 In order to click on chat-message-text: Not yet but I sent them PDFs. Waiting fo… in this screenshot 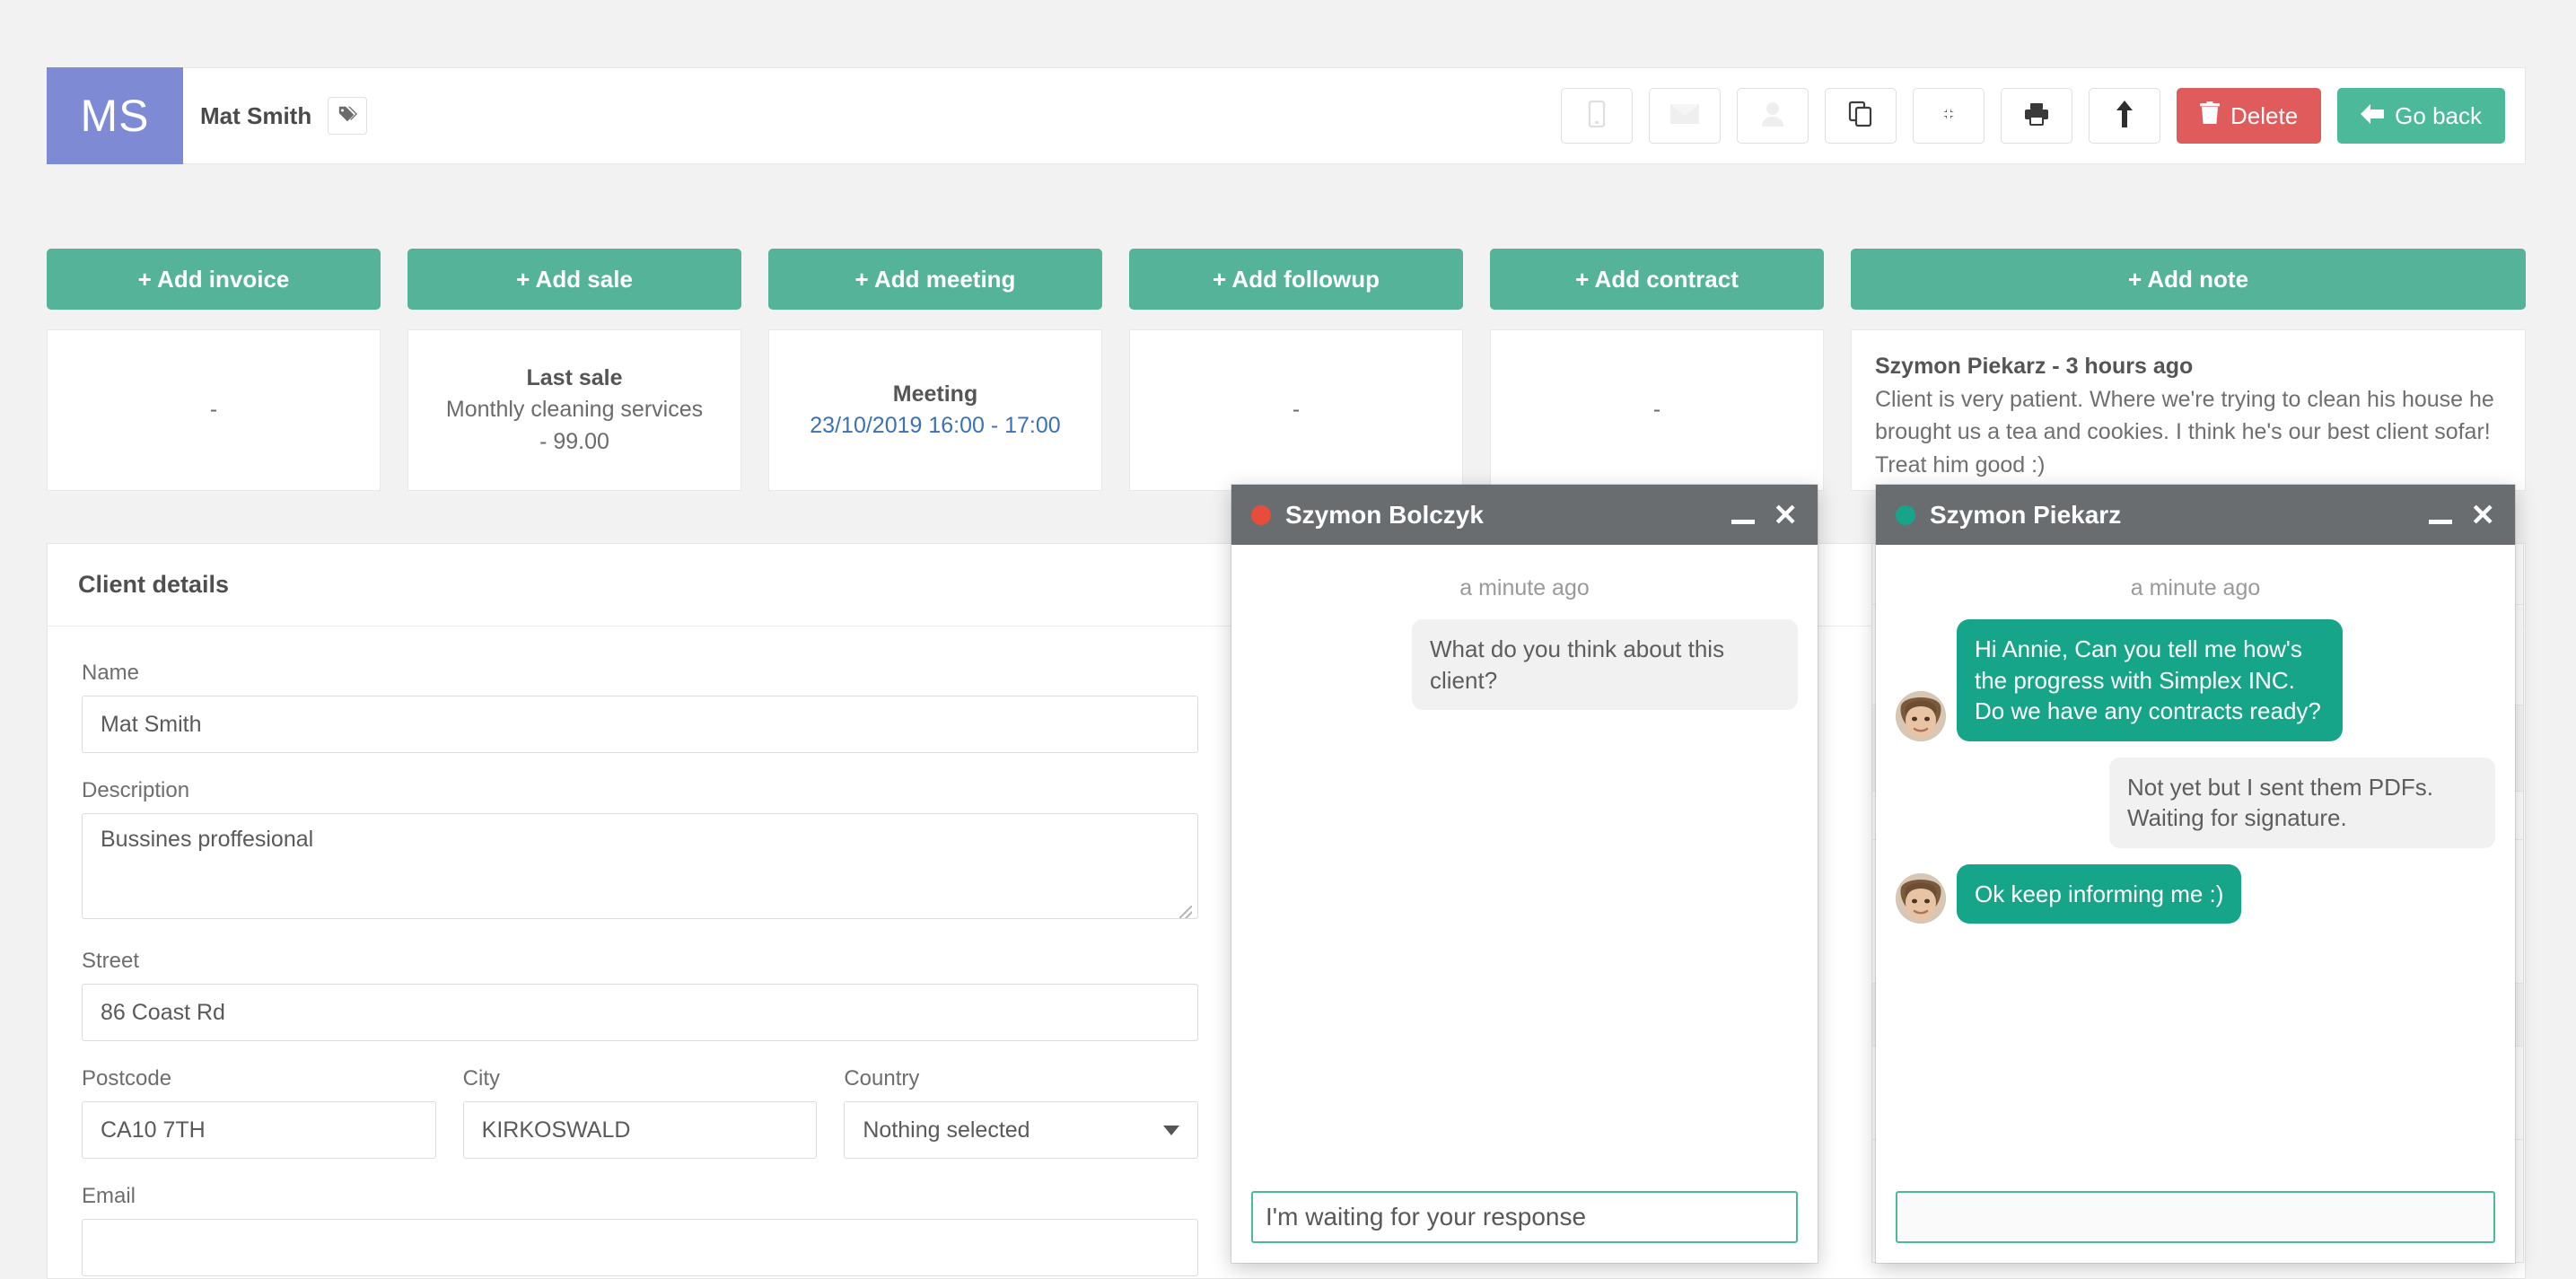, I will do `click(2302, 802)`.